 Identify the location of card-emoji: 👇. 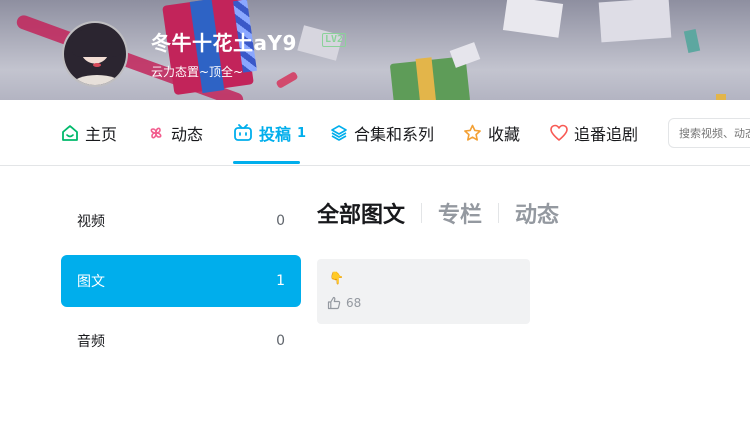
(336, 278).